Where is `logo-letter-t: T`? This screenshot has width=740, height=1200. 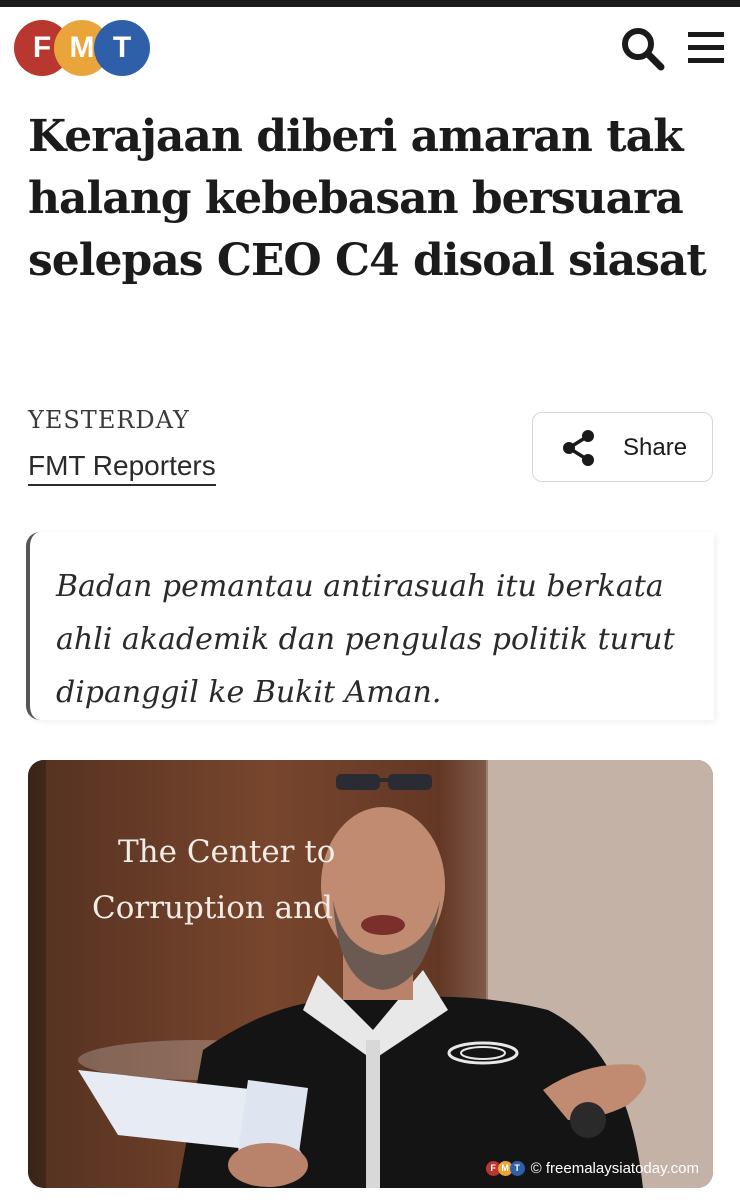 logo-letter-t: T is located at coordinates (122, 48).